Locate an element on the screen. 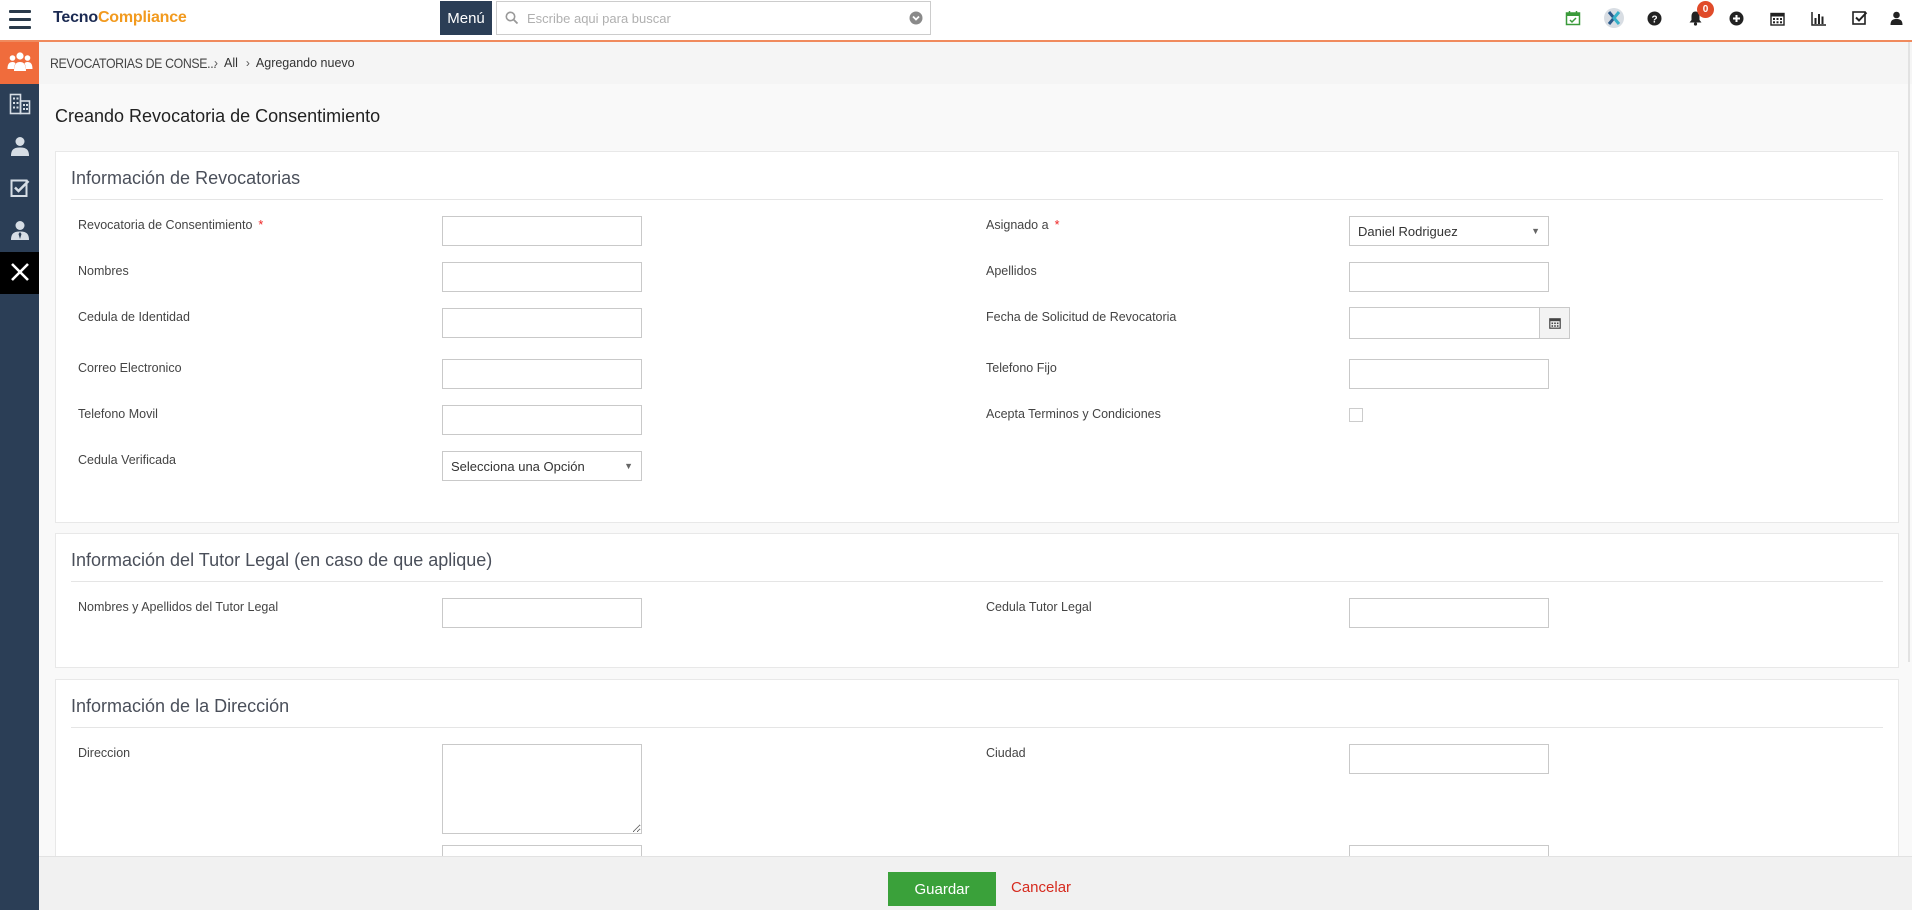  sidebar-item-employees is located at coordinates (19, 231).